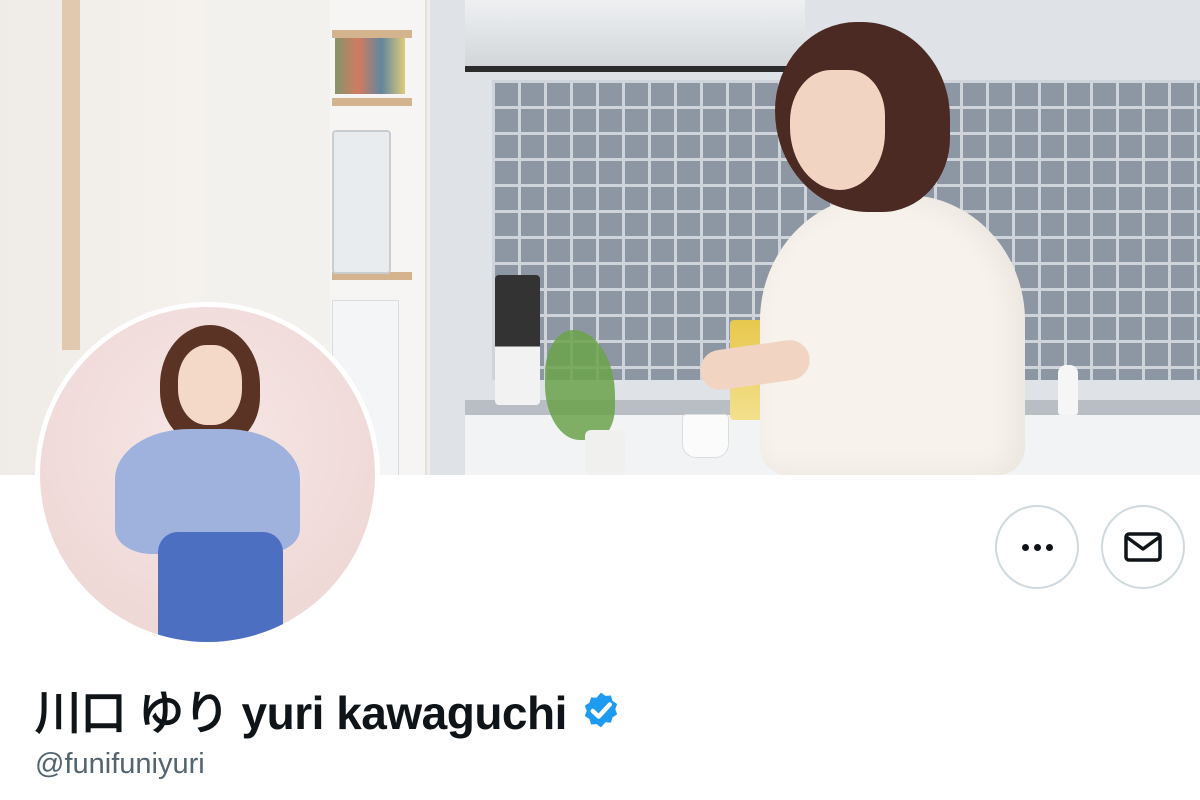  I want to click on more-horizontal-icon, so click(1037, 547).